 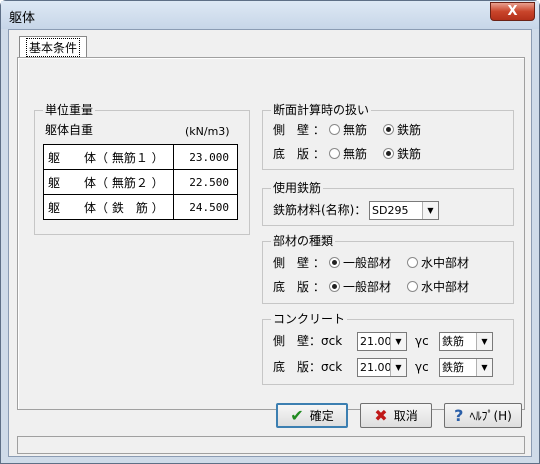 I want to click on window-title: 躯体, so click(x=22, y=18).